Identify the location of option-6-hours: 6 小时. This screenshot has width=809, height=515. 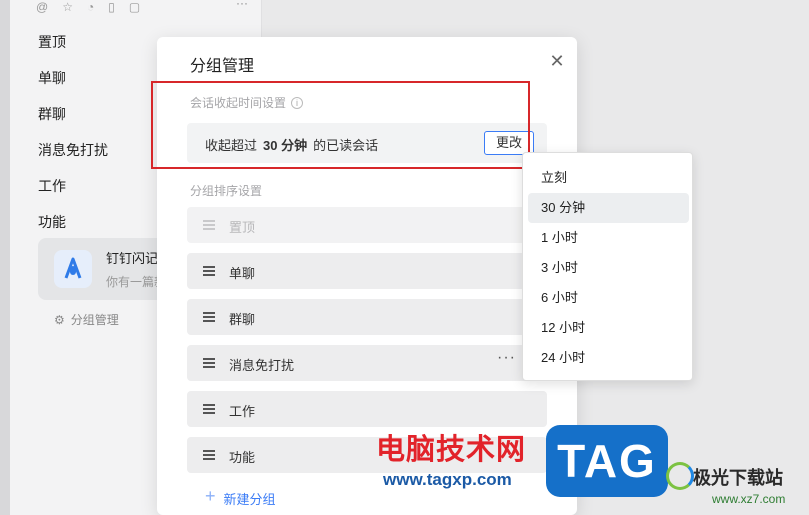
(608, 298).